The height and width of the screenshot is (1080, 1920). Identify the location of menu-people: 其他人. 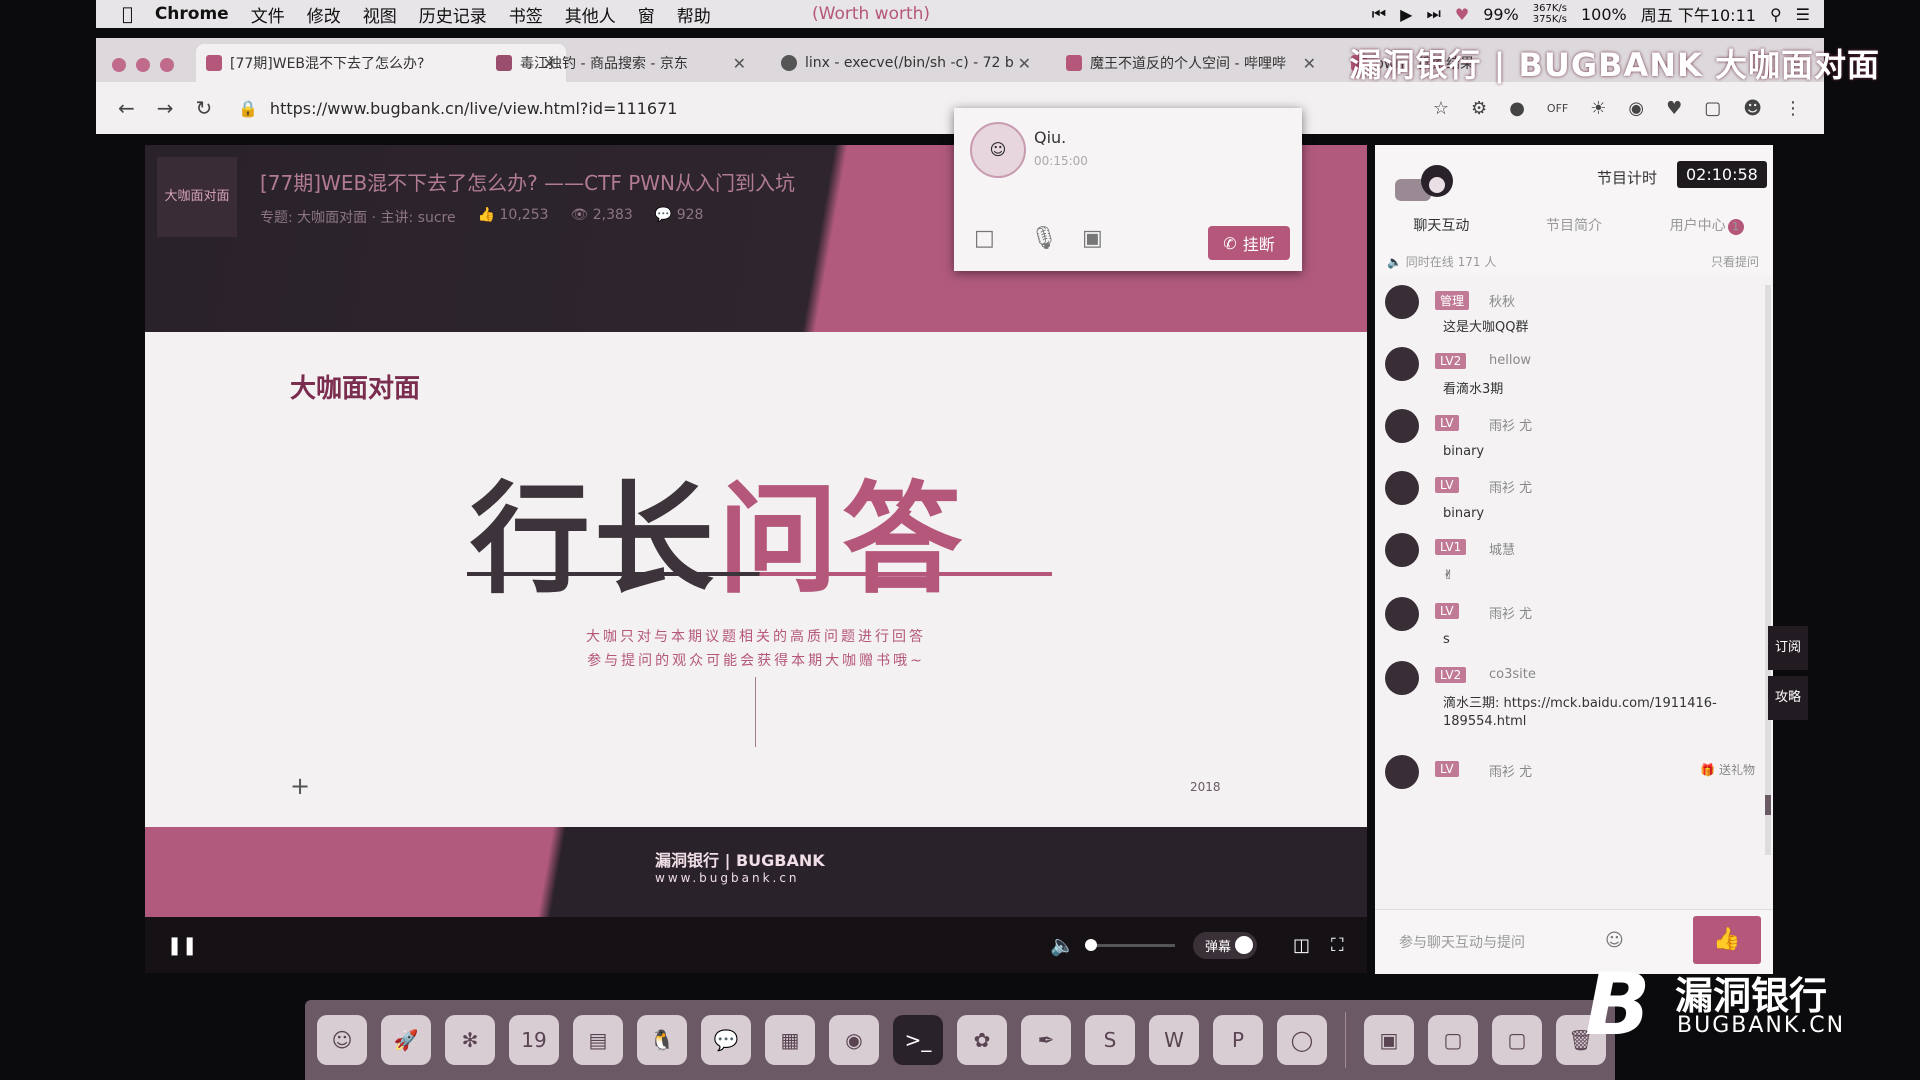
(590, 14).